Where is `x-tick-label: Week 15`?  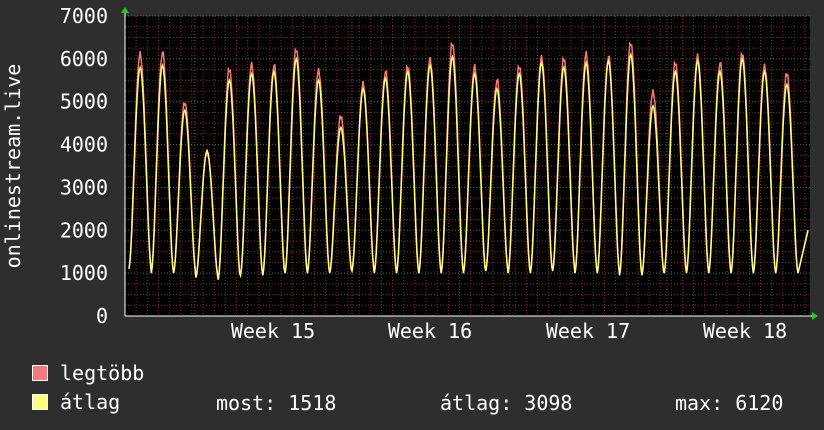 x-tick-label: Week 15 is located at coordinates (273, 331).